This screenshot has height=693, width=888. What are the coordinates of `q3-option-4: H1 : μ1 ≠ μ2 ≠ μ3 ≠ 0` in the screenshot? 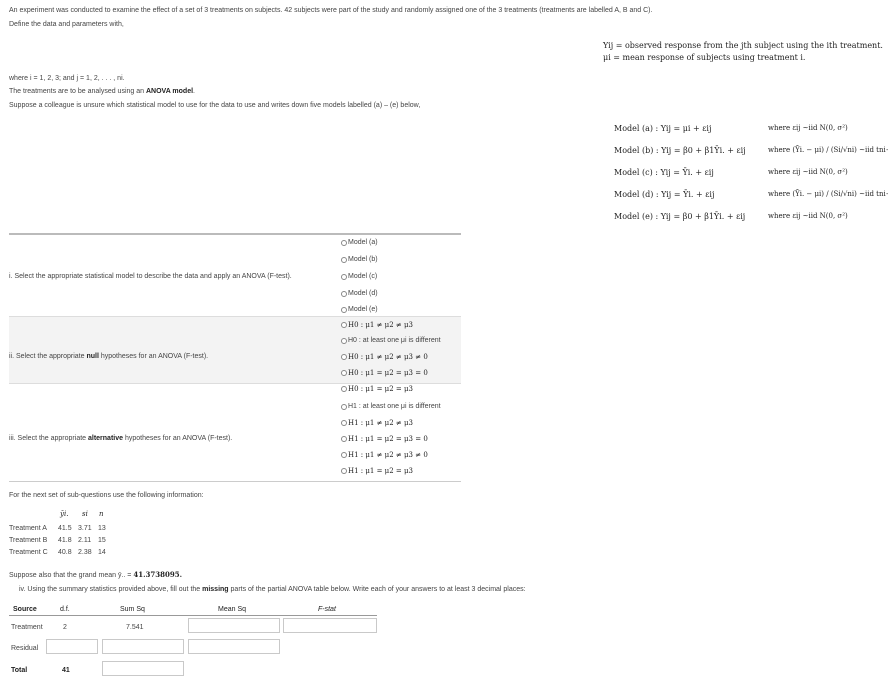 It's located at (384, 455).